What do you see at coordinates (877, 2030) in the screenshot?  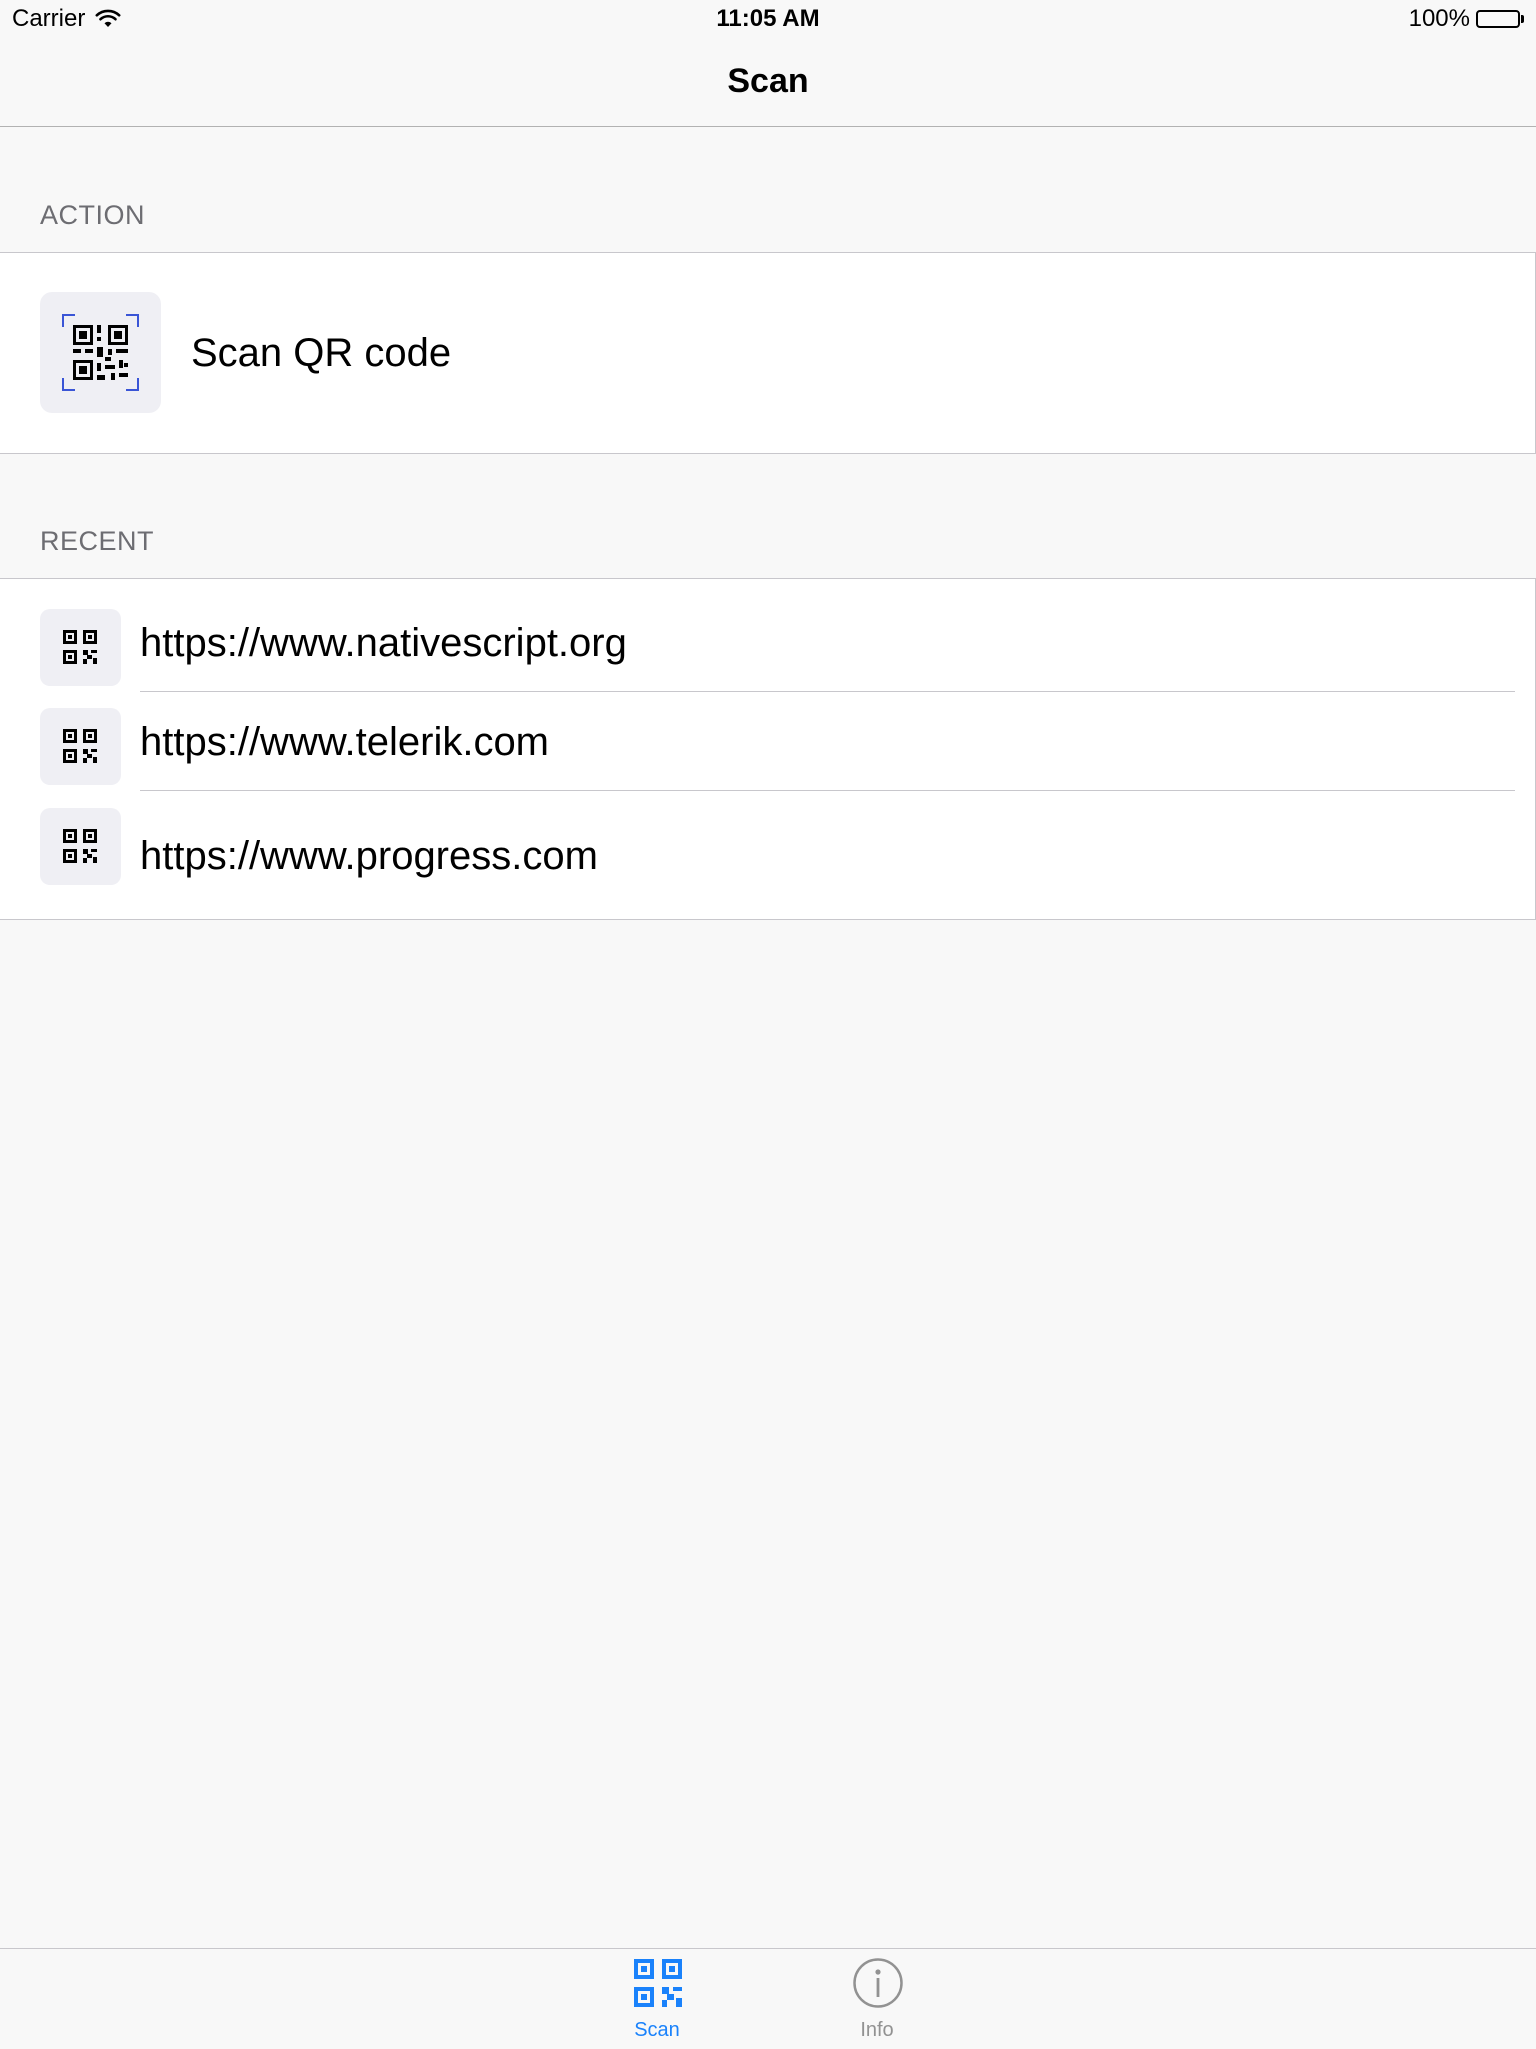 I see `tab-info-label: Info` at bounding box center [877, 2030].